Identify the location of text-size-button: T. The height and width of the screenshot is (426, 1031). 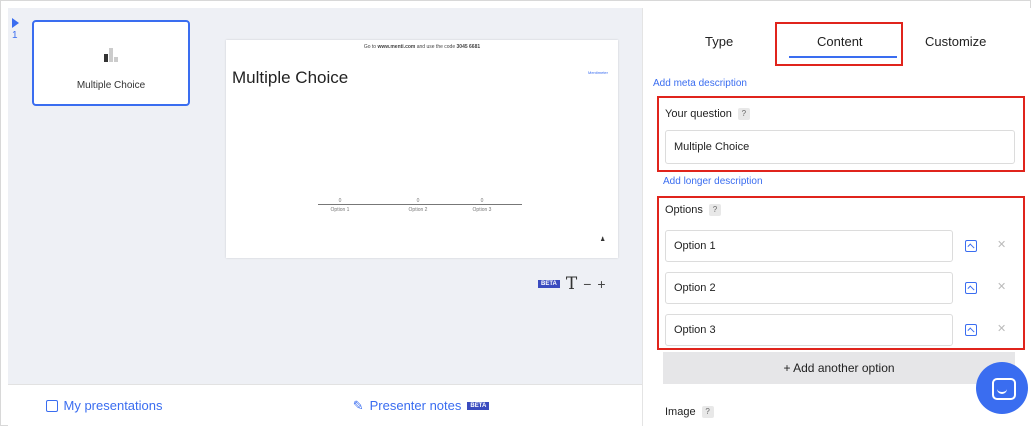
(571, 284).